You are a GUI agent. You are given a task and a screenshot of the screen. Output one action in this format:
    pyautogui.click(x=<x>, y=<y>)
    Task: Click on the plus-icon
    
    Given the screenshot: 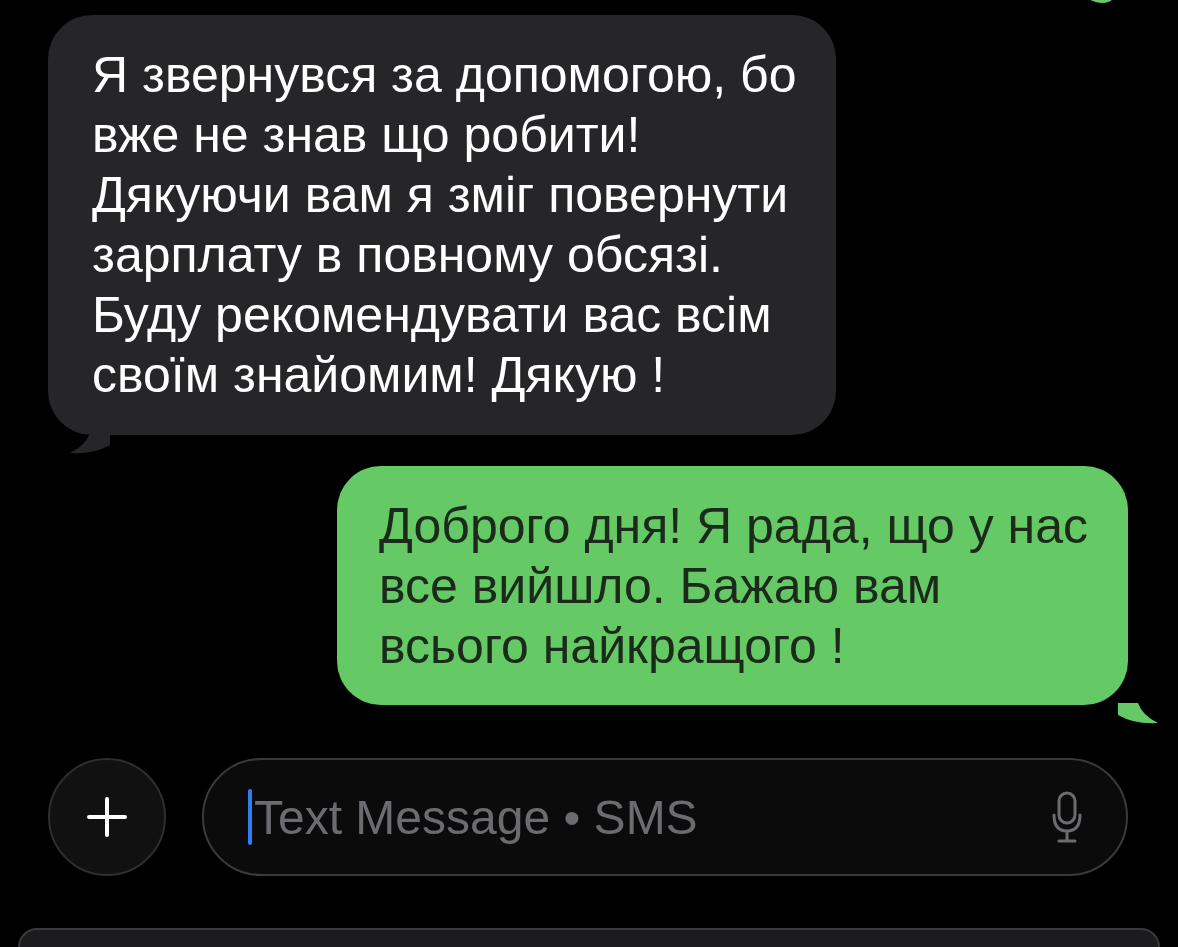 What is the action you would take?
    pyautogui.click(x=107, y=817)
    